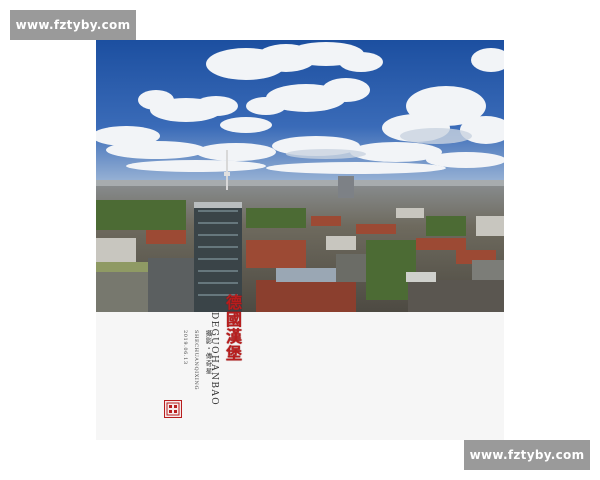 The width and height of the screenshot is (600, 480). What do you see at coordinates (232, 328) in the screenshot?
I see `title-chinese: 德國漢堡` at bounding box center [232, 328].